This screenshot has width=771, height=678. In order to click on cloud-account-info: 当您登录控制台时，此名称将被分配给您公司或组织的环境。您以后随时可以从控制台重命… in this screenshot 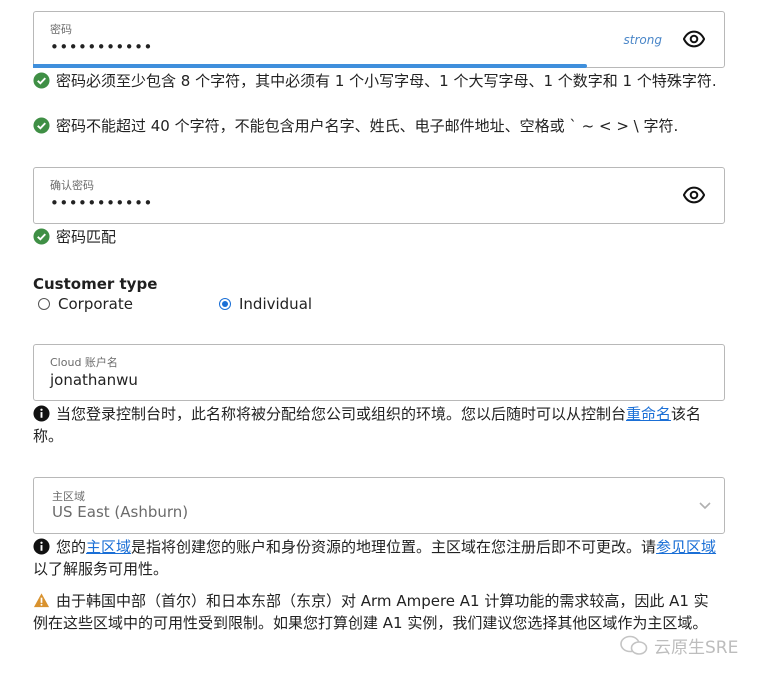, I will do `click(378, 425)`.